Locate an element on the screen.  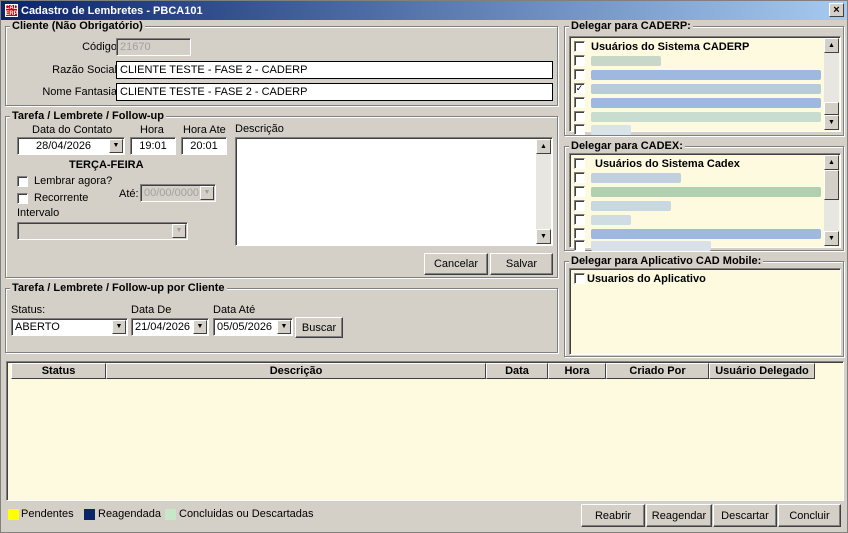
nome-fantasia-field: CLIENTE TESTE - FASE 2 - CADERP is located at coordinates (334, 92).